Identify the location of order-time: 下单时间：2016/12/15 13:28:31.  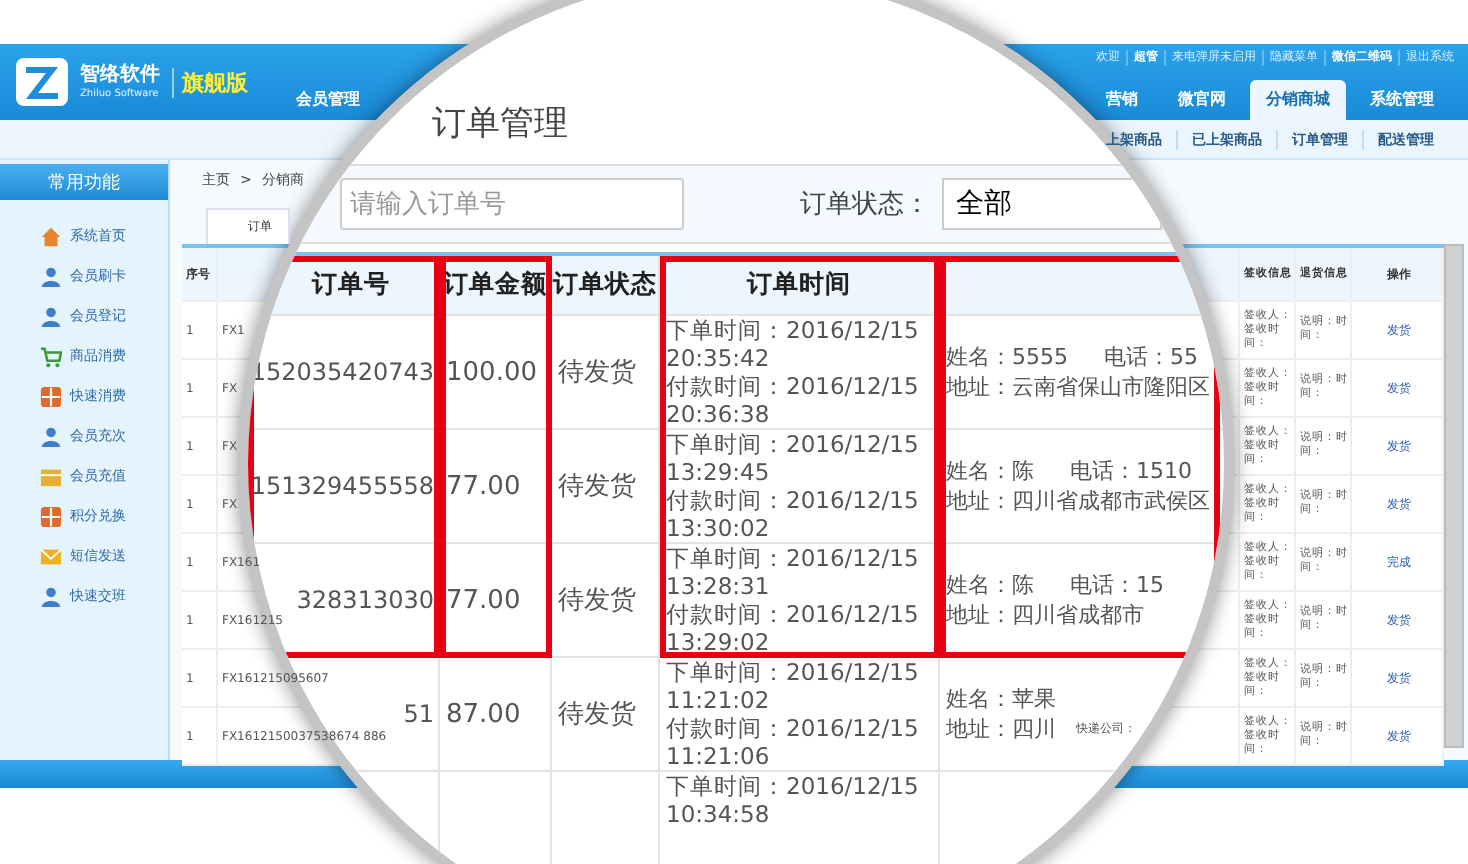
(793, 572).